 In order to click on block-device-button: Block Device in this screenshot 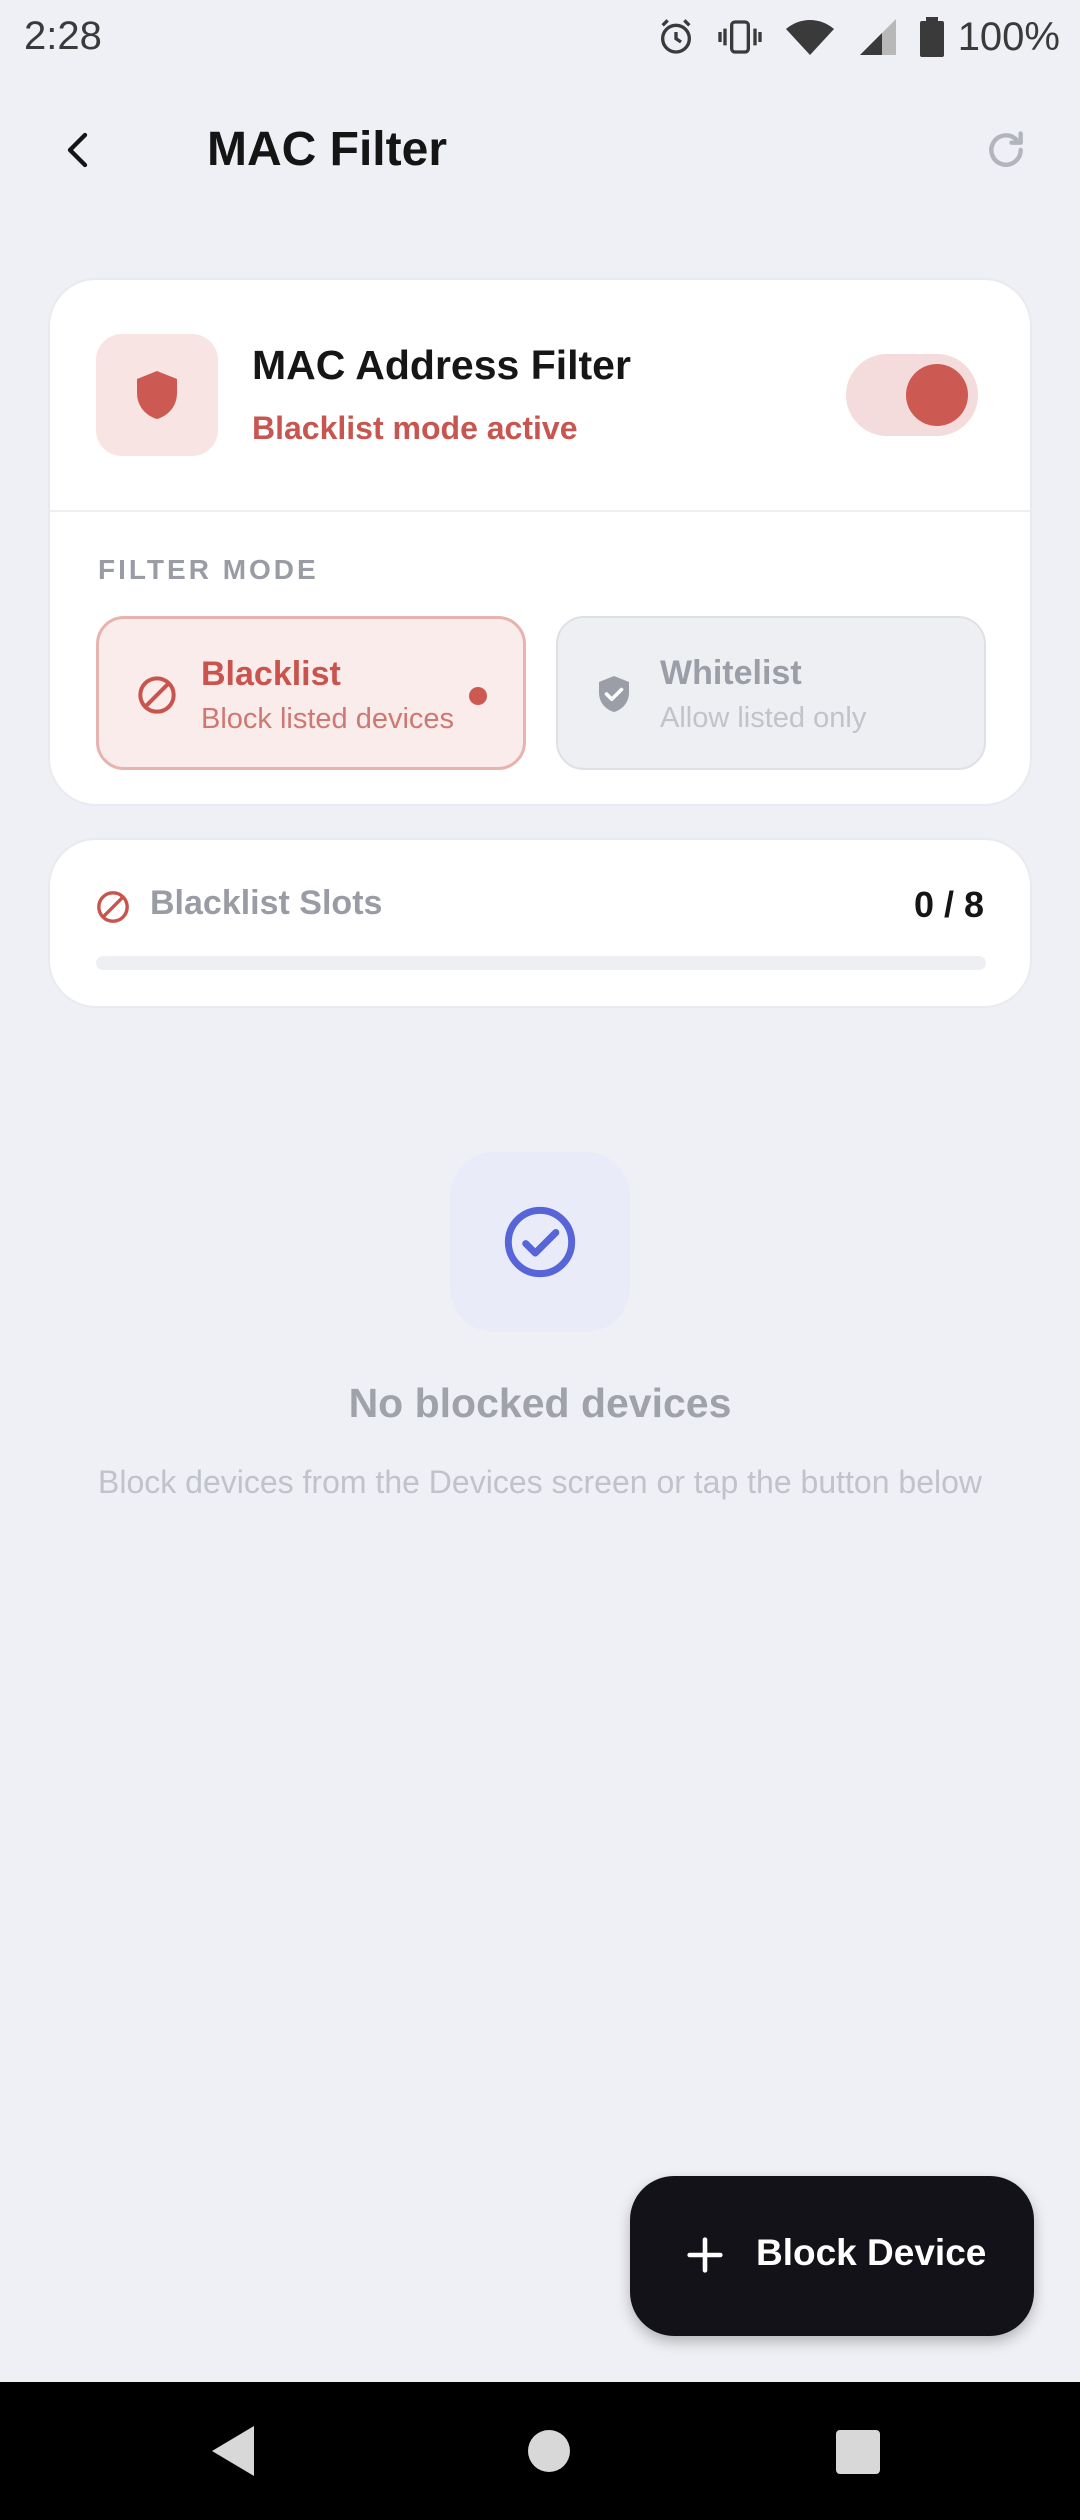, I will do `click(832, 2256)`.